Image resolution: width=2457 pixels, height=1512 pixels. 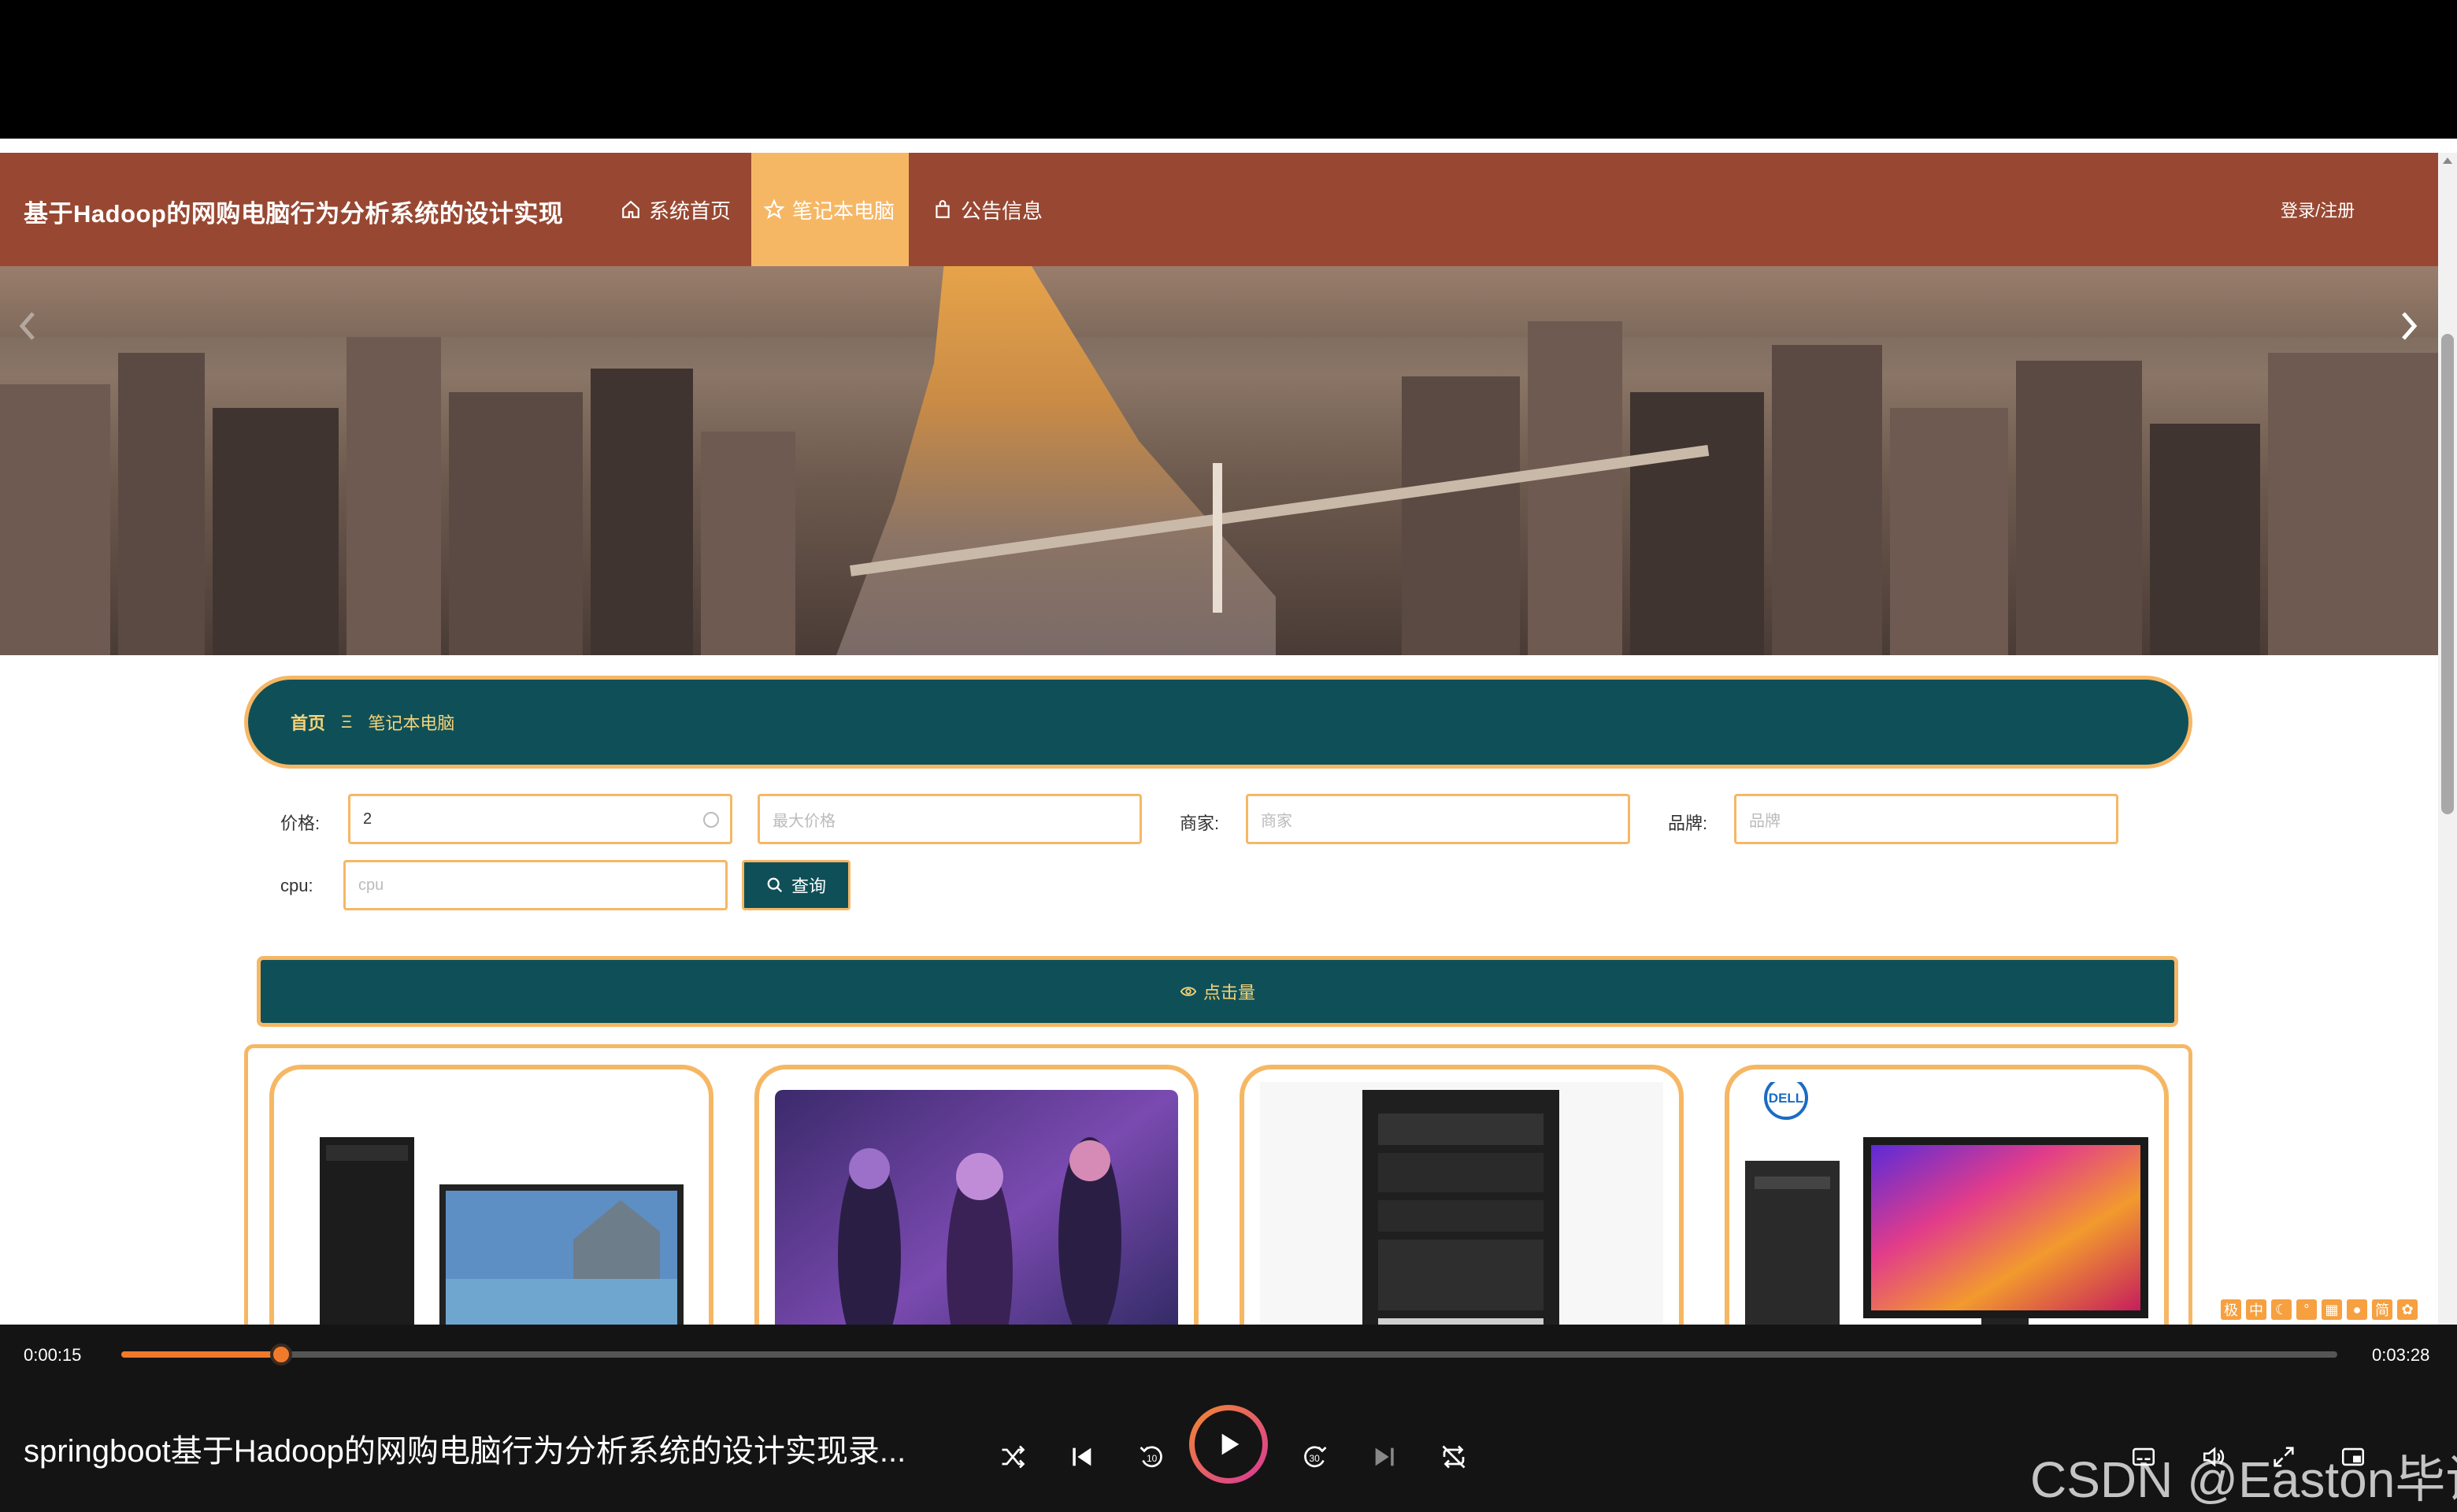 What do you see at coordinates (1229, 1354) in the screenshot?
I see `progress-bar` at bounding box center [1229, 1354].